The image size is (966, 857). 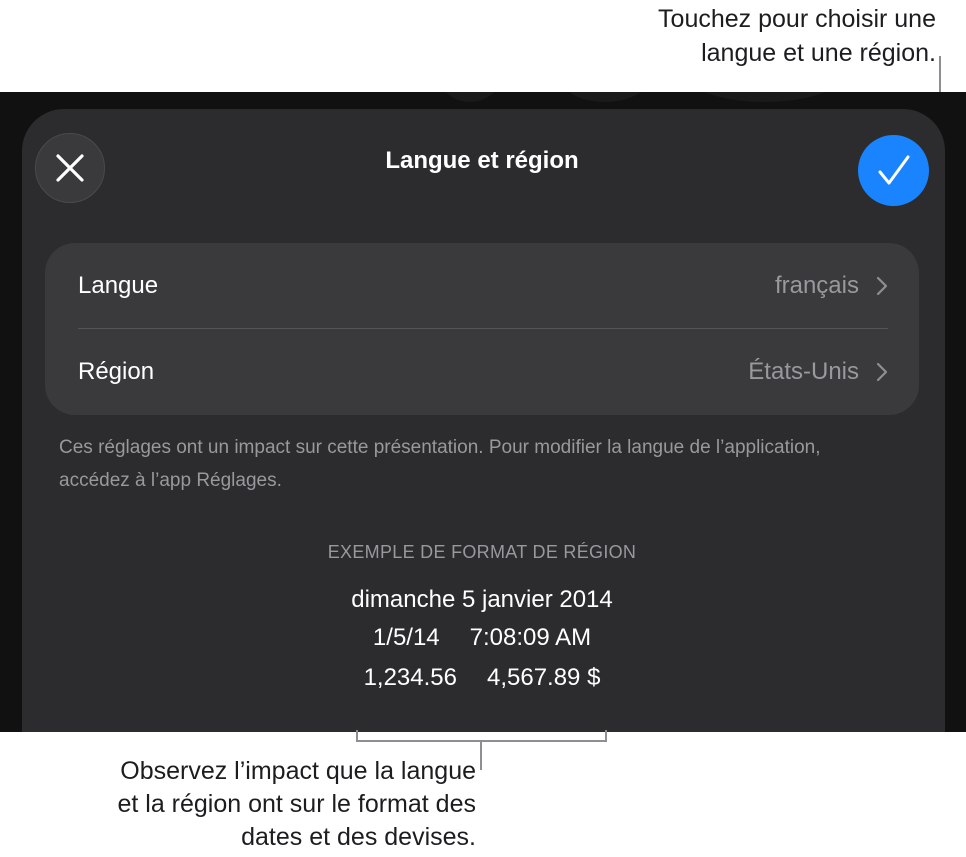 What do you see at coordinates (530, 637) in the screenshot?
I see `example-time: 7:08:09 AM` at bounding box center [530, 637].